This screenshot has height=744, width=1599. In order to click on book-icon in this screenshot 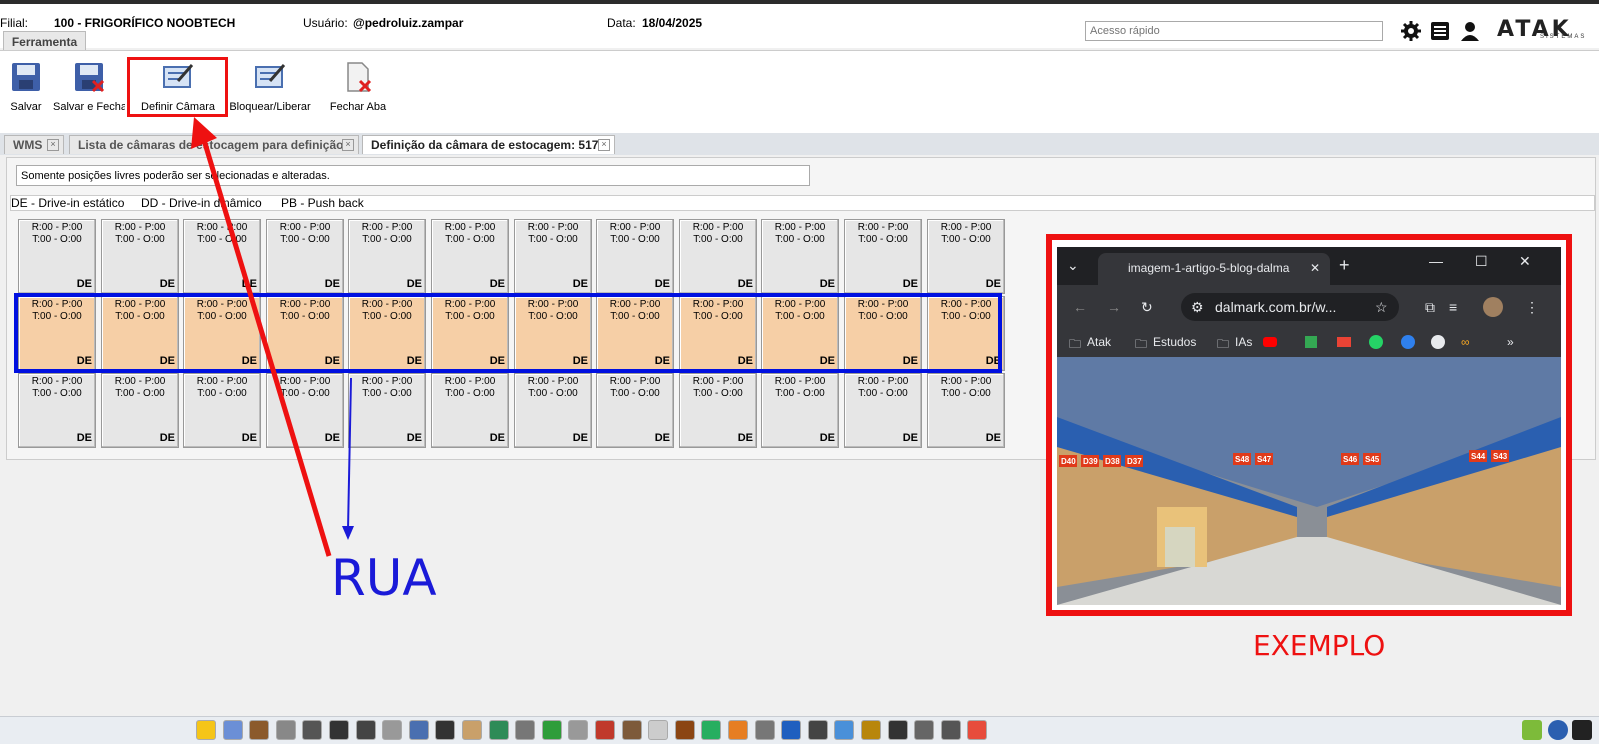, I will do `click(445, 730)`.